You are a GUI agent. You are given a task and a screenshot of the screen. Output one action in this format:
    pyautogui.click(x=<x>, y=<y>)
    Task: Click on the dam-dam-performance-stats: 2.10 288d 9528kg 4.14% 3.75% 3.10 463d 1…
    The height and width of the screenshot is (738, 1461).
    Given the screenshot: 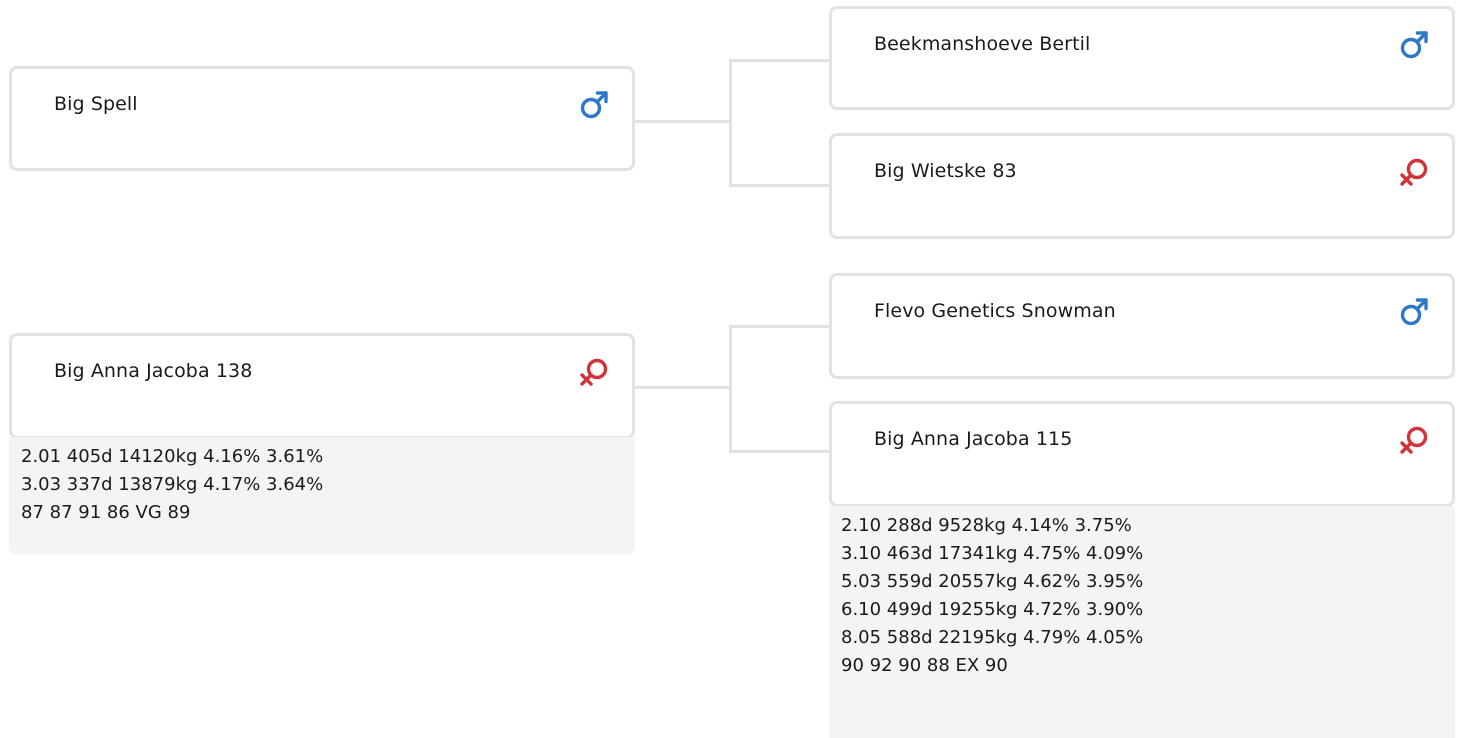 What is the action you would take?
    pyautogui.click(x=1142, y=622)
    